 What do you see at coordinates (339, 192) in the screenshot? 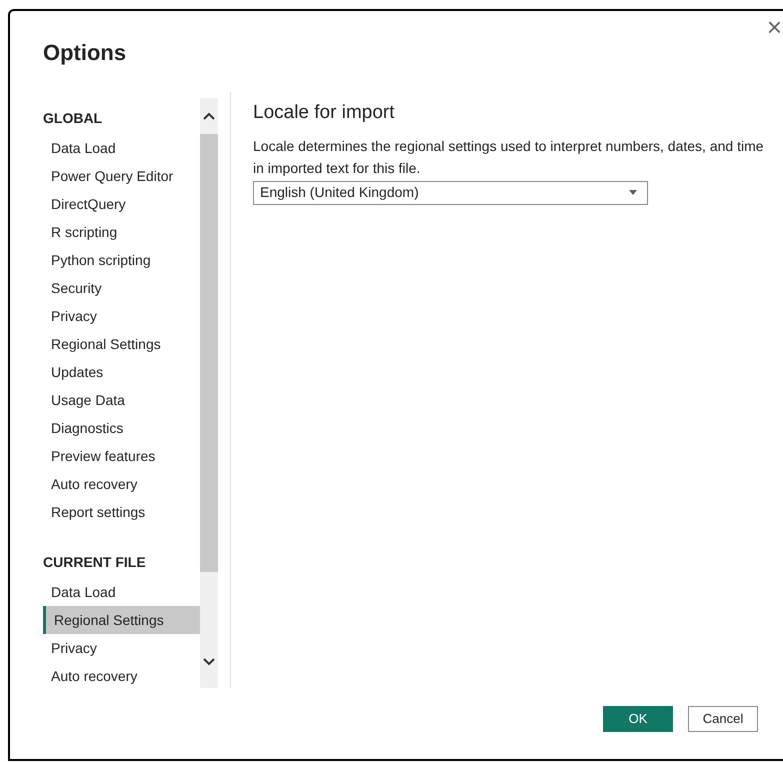
I see `dropdown-value: English (United Kingdom)` at bounding box center [339, 192].